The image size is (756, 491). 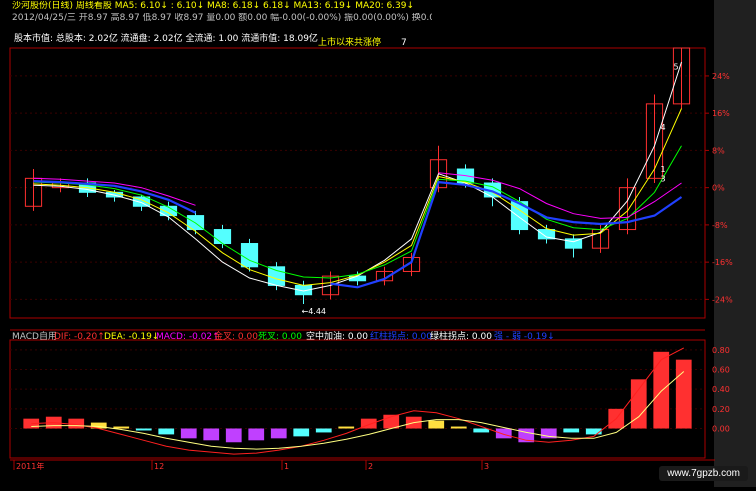 I want to click on limit-up-count: 7, so click(x=404, y=43).